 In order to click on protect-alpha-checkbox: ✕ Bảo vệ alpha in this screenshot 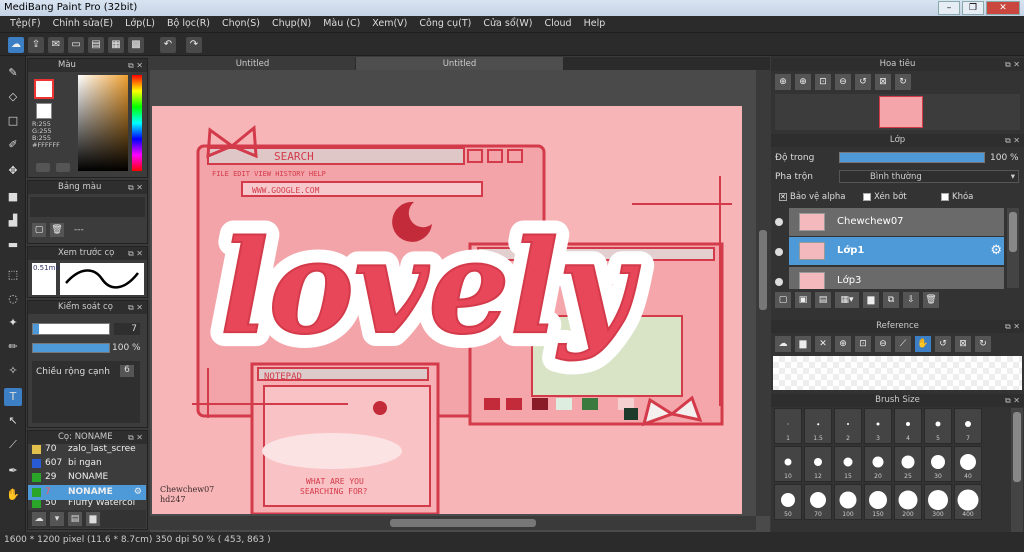, I will do `click(812, 197)`.